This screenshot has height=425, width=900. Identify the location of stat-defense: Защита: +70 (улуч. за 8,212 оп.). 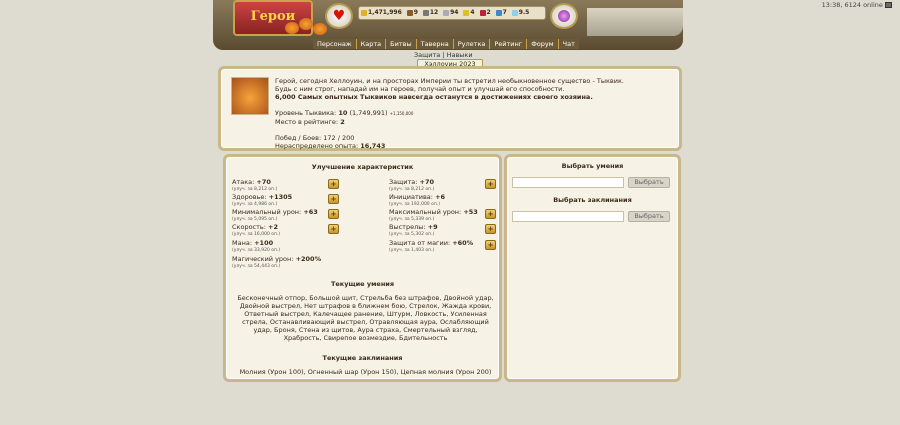
(412, 185).